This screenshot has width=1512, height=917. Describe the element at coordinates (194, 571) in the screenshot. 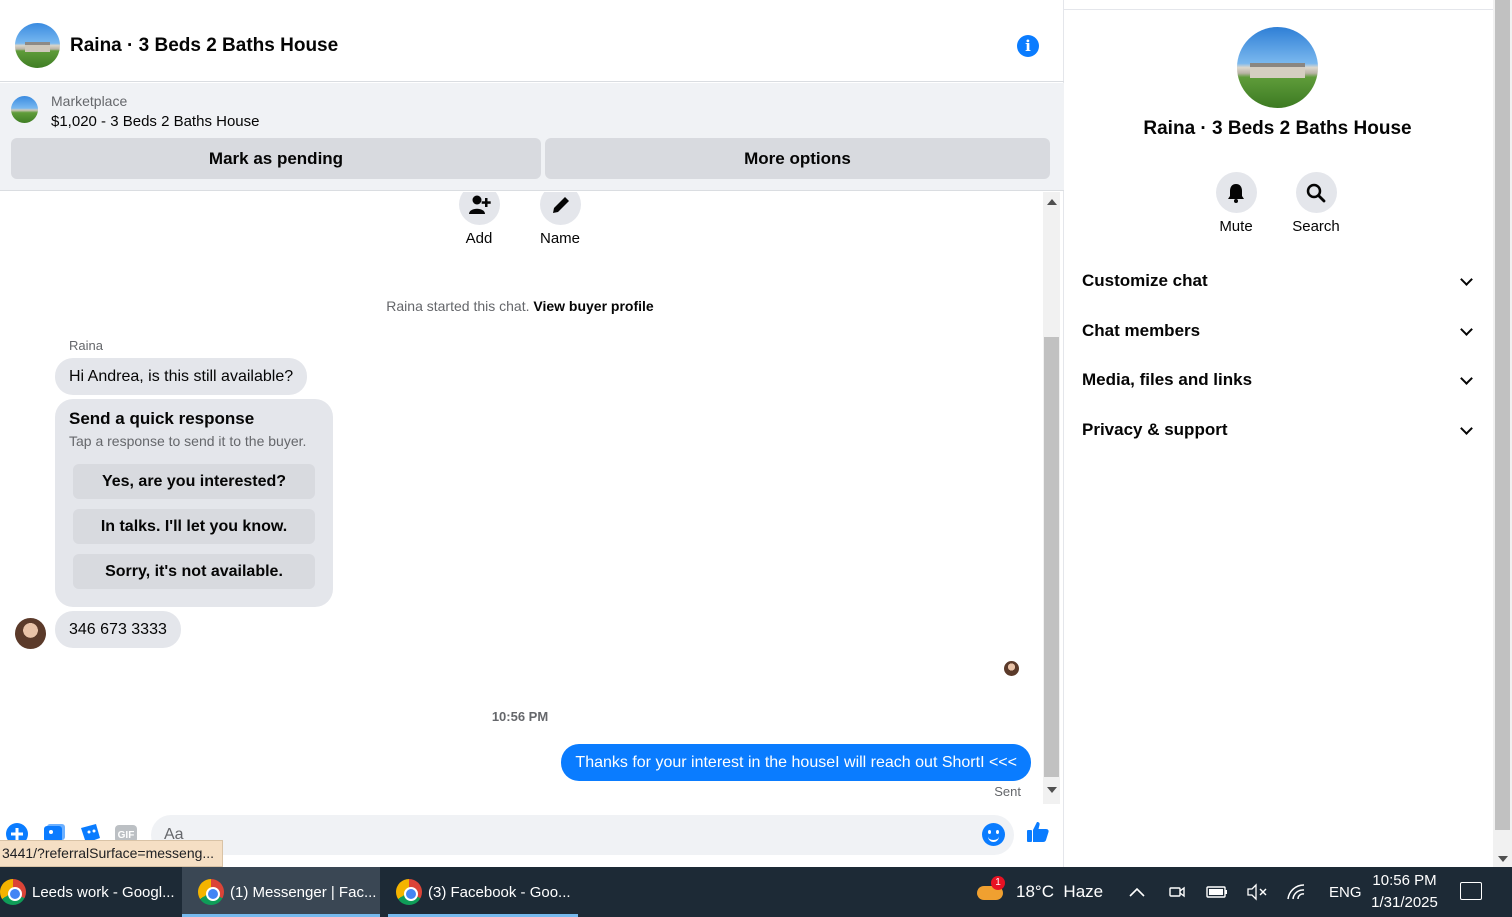

I see `quick-response-option: Sorry, it's not available.` at that location.